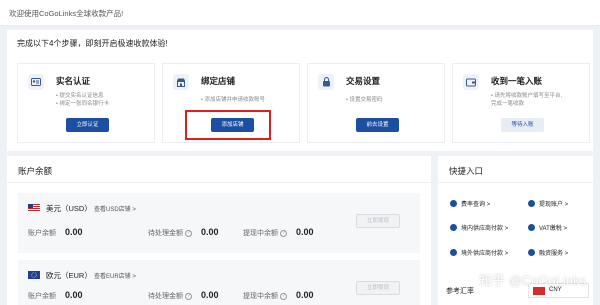 This screenshot has height=305, width=600. Describe the element at coordinates (36, 82) in the screenshot. I see `id-card-icon` at that location.